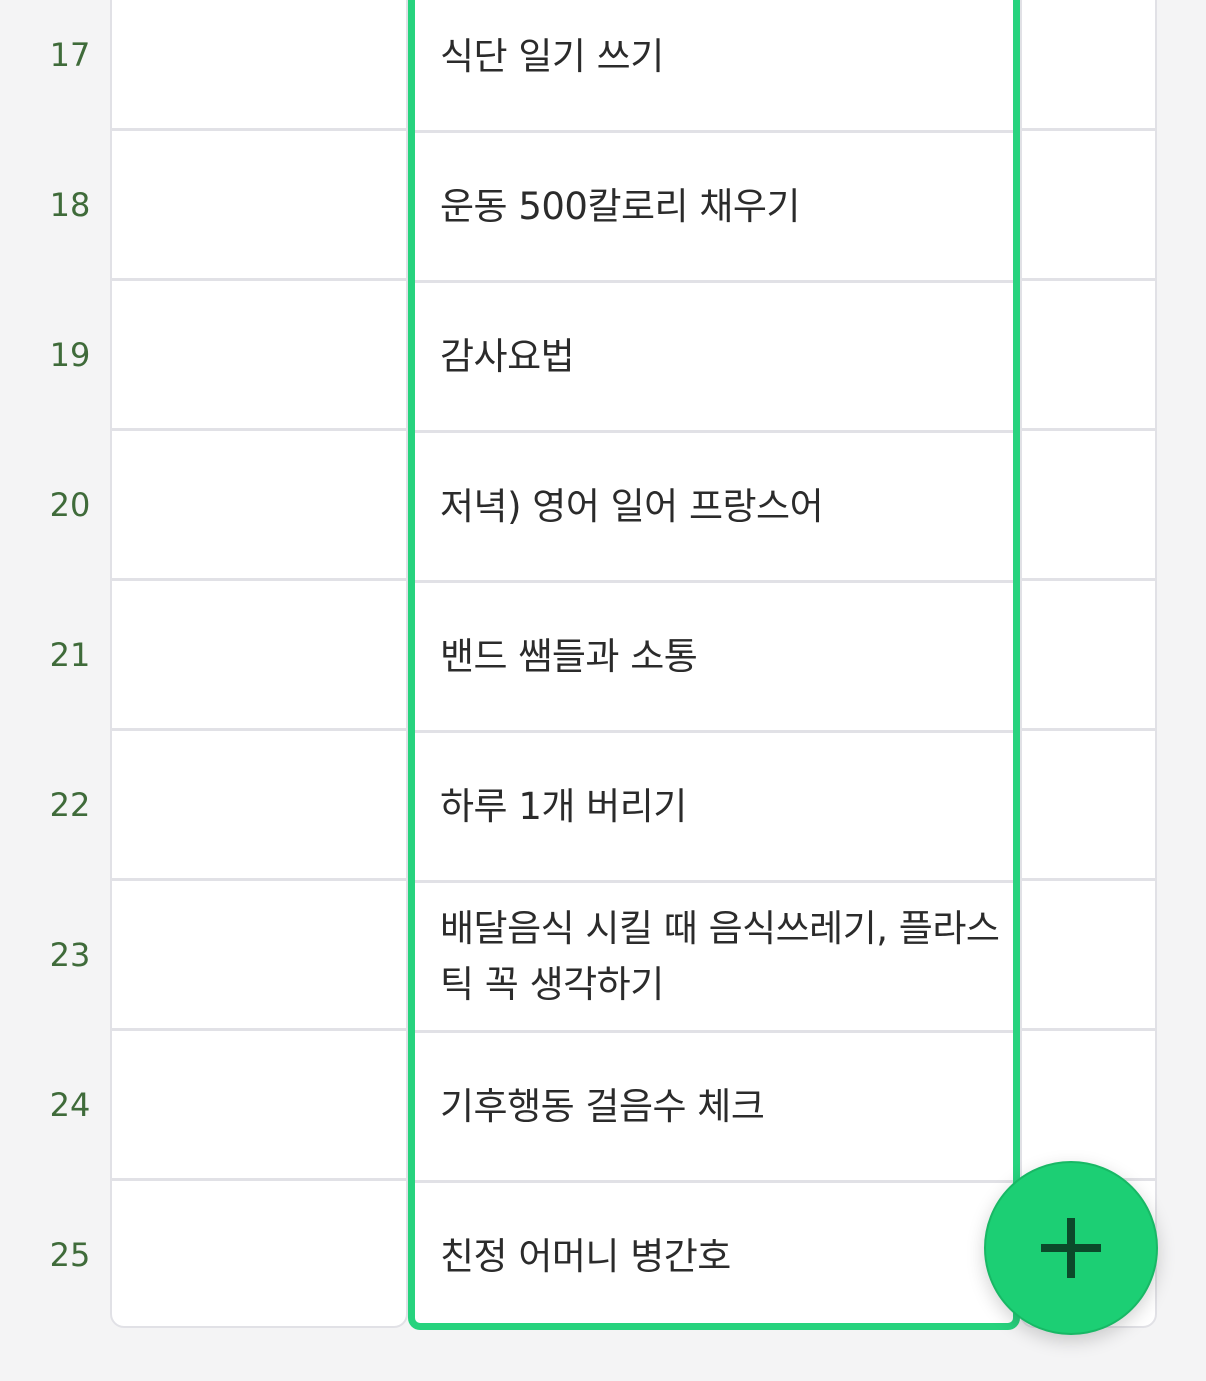 The image size is (1206, 1381). What do you see at coordinates (70, 355) in the screenshot?
I see `row-number: 19` at bounding box center [70, 355].